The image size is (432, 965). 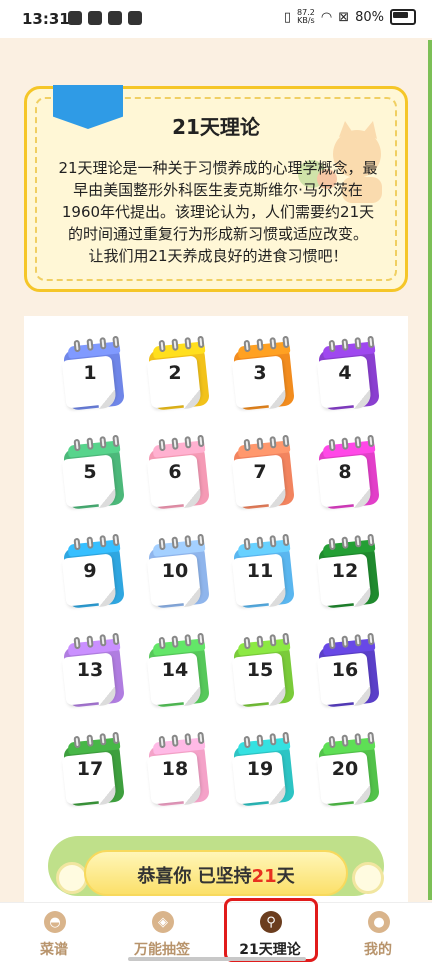 What do you see at coordinates (345, 769) in the screenshot?
I see `calendar-day-number: 20` at bounding box center [345, 769].